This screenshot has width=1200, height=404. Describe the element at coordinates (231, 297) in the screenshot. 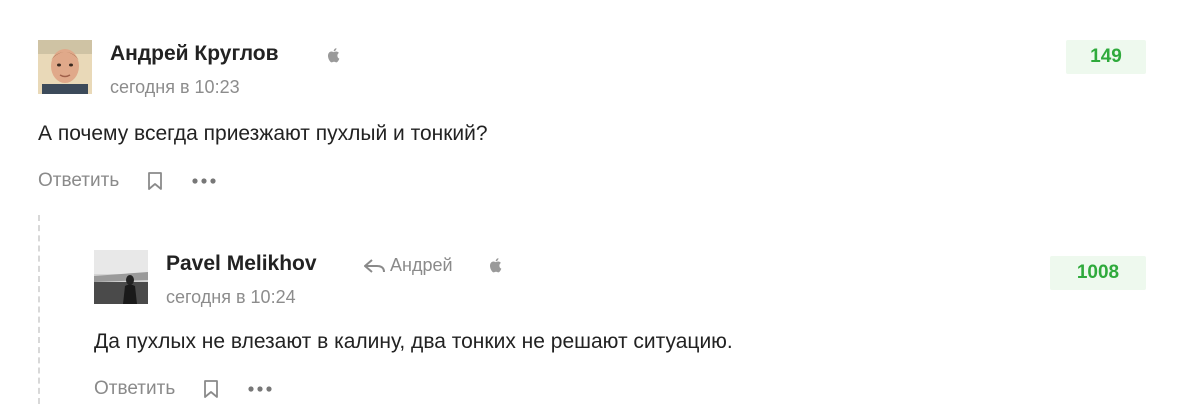

I see `comment-time: сегодня в 10:24` at that location.